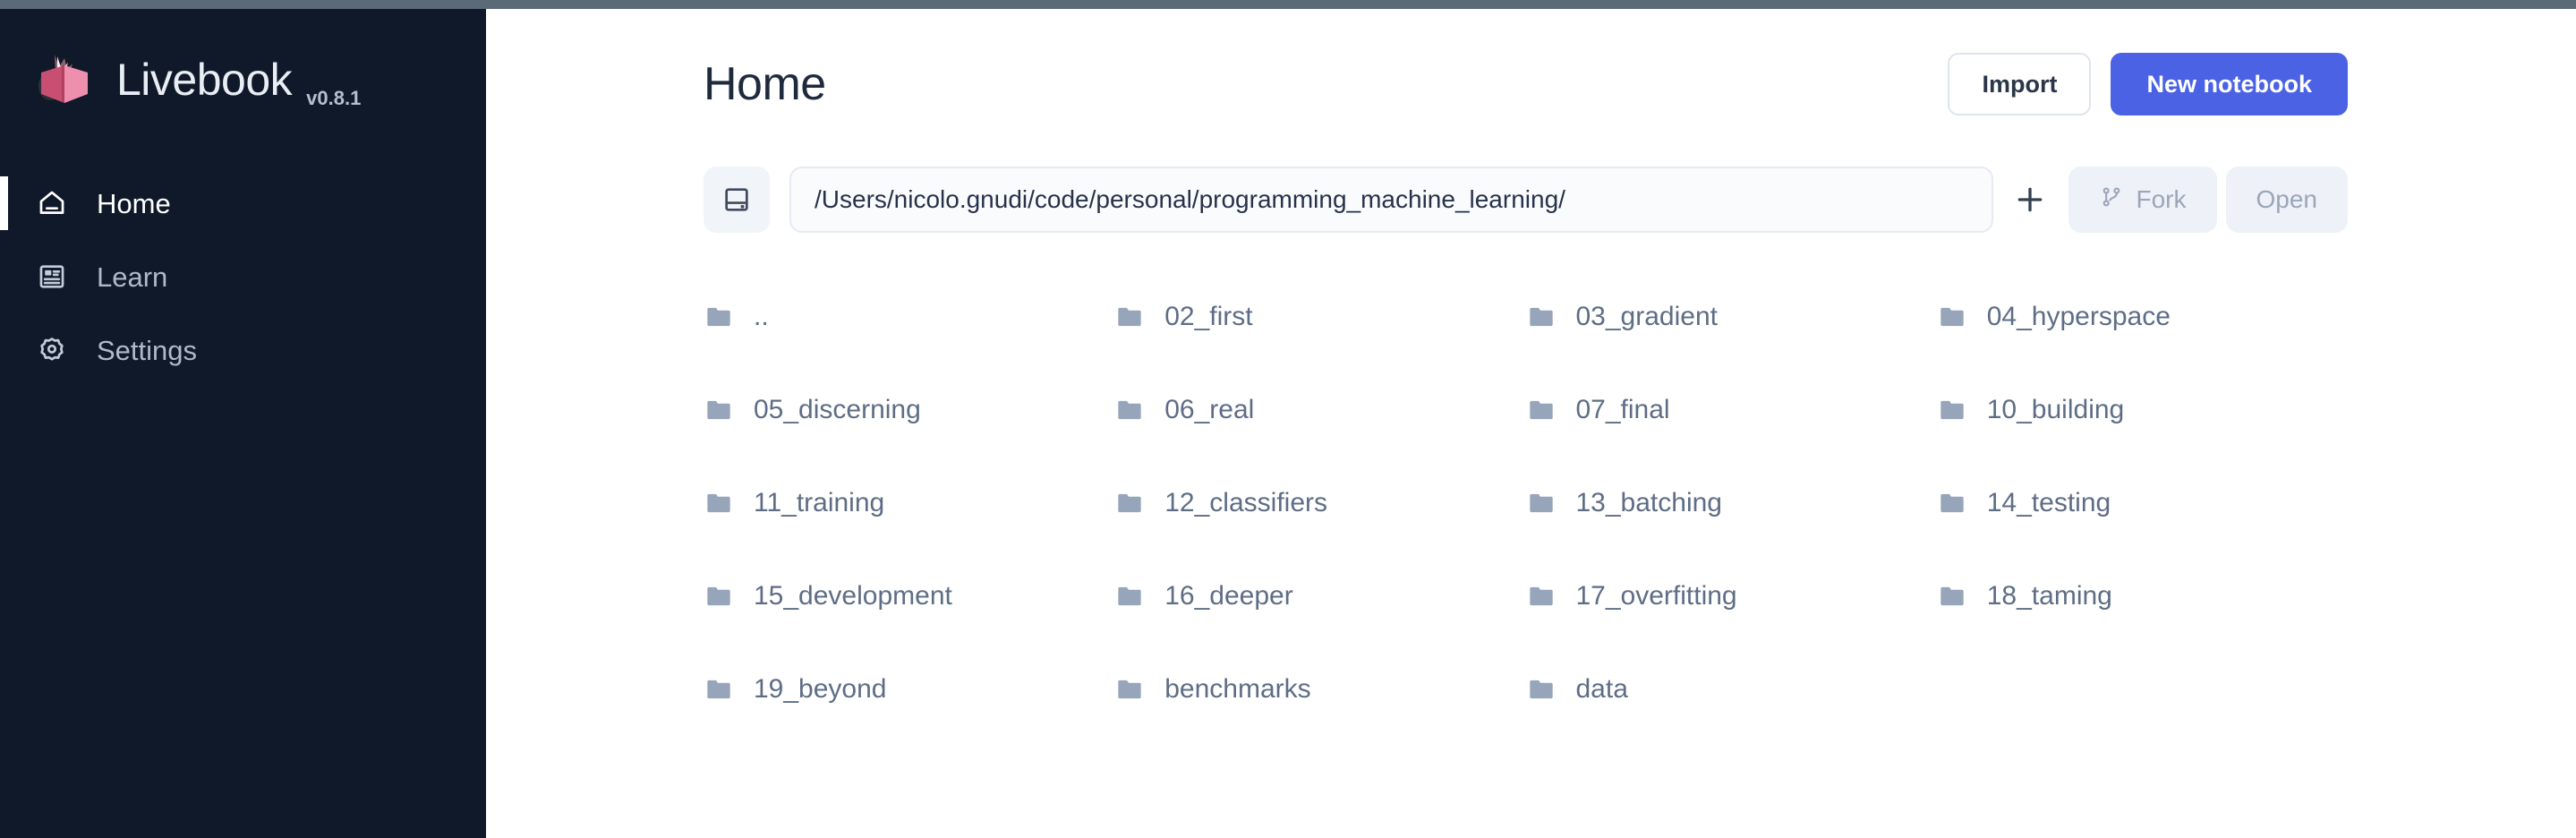  I want to click on file-item: 05_discerning, so click(909, 410).